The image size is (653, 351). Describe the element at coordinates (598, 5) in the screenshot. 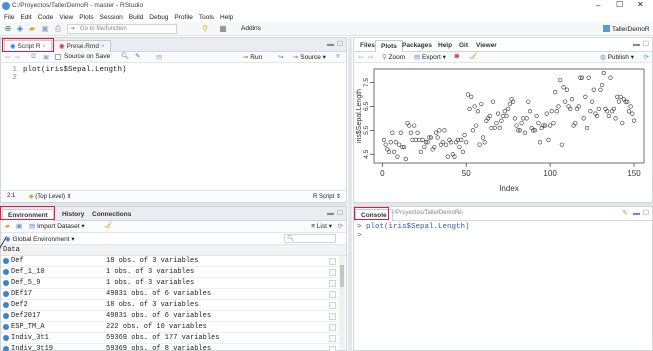

I see `minimize-button: –` at that location.